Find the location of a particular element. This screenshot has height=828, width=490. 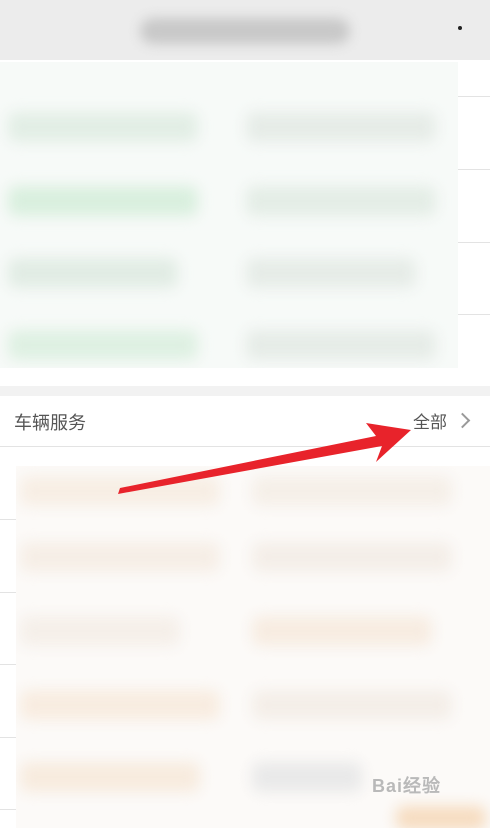

baidu-paw-icon: Bai经验 is located at coordinates (406, 785).